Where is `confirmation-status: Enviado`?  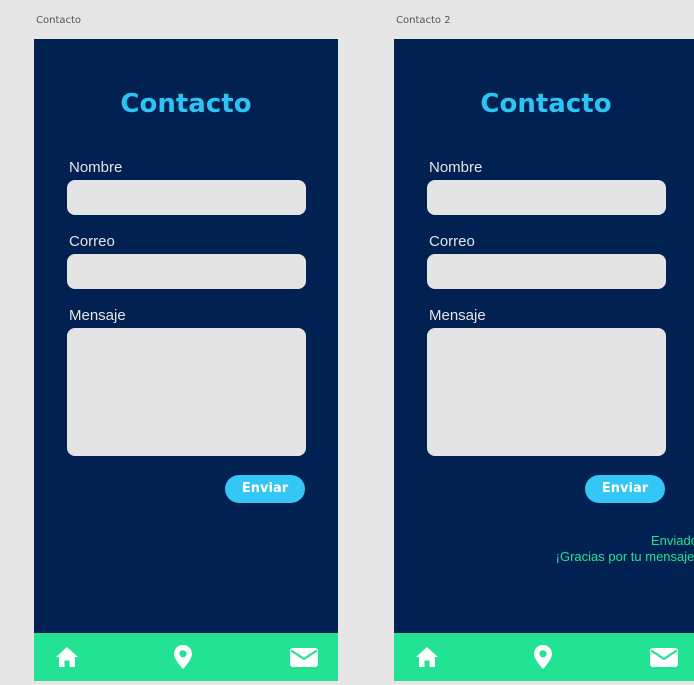
confirmation-status: Enviado is located at coordinates (672, 540).